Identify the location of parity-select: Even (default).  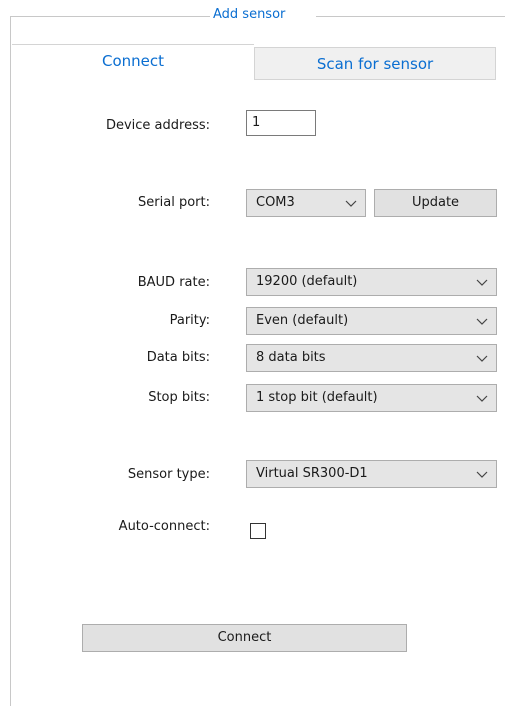
(371, 321).